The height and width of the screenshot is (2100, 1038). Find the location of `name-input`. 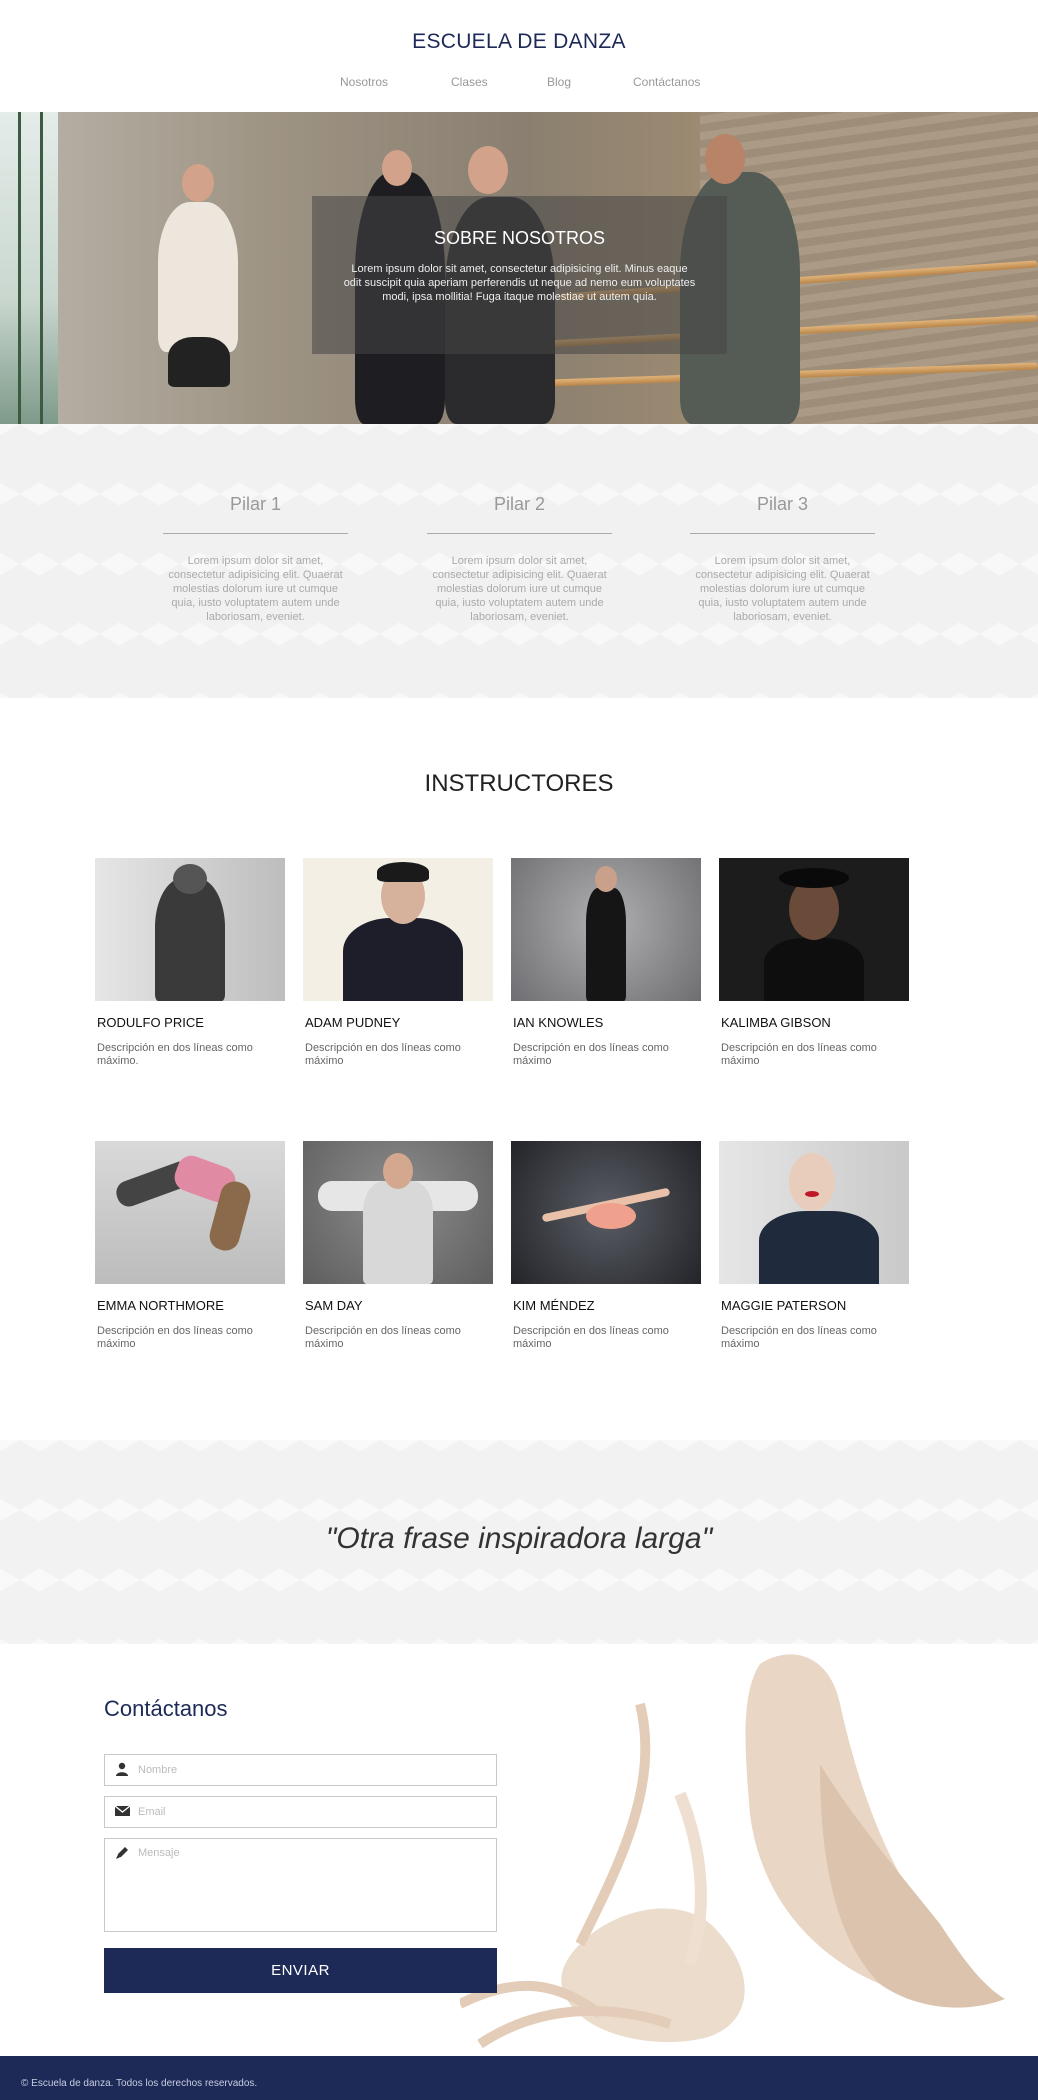

name-input is located at coordinates (314, 1770).